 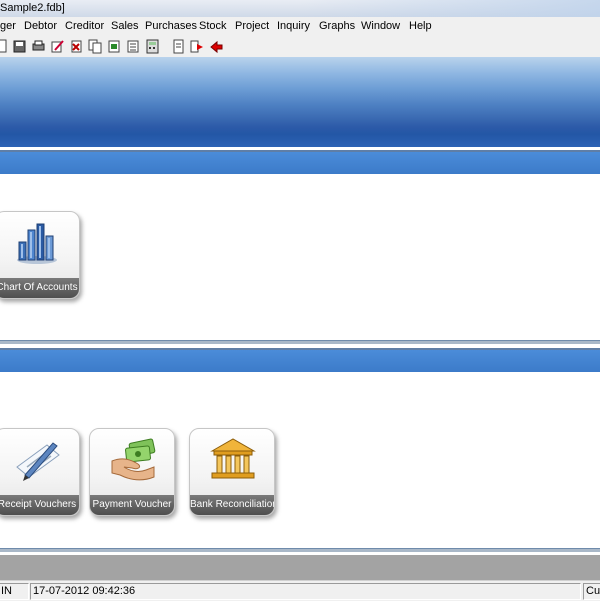 What do you see at coordinates (300, 360) in the screenshot?
I see `section-header-banking` at bounding box center [300, 360].